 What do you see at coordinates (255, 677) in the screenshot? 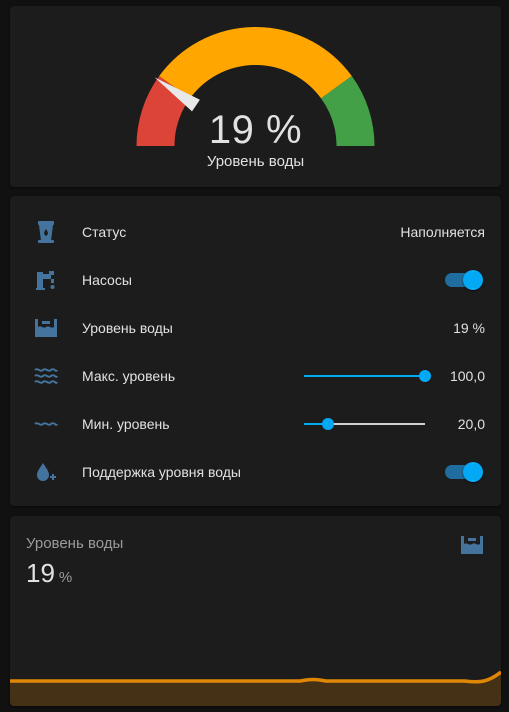
I see `history-graph-line` at bounding box center [255, 677].